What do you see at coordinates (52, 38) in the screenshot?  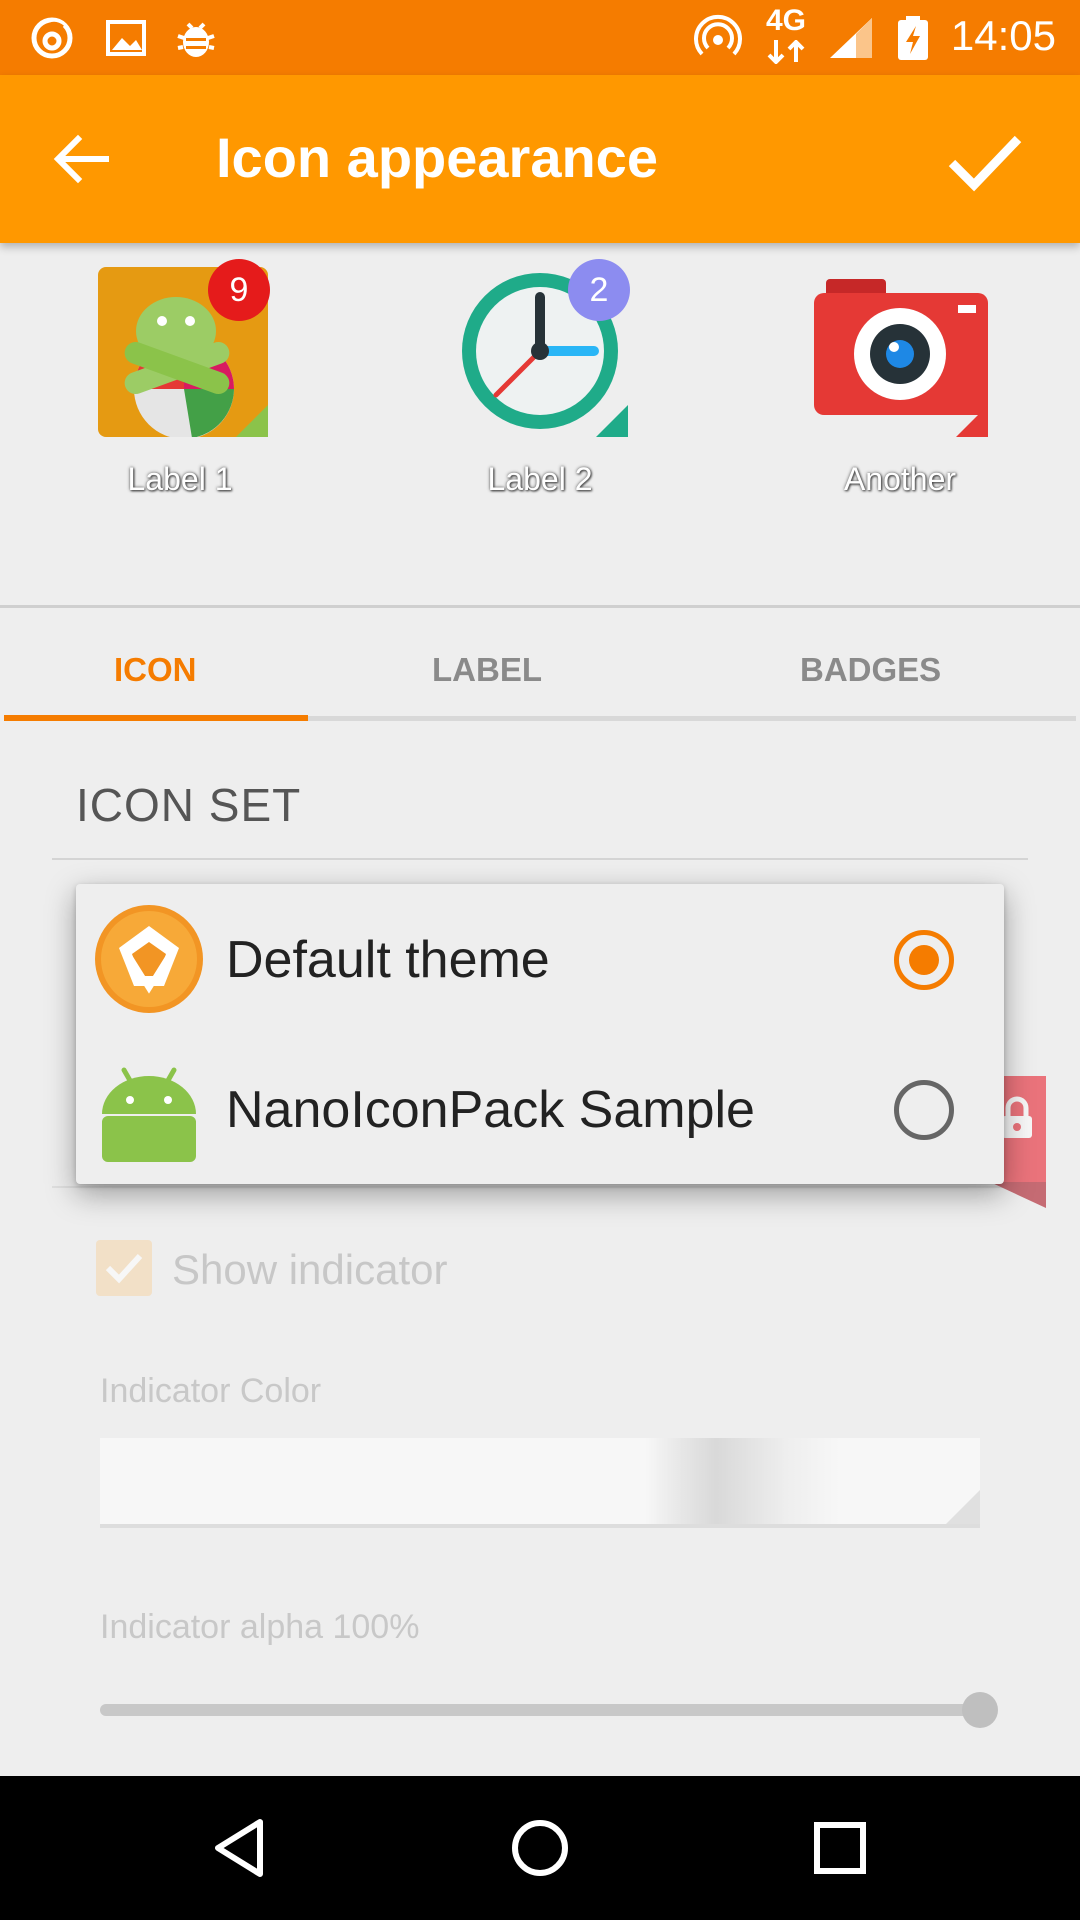 I see `swirl-app-icon` at bounding box center [52, 38].